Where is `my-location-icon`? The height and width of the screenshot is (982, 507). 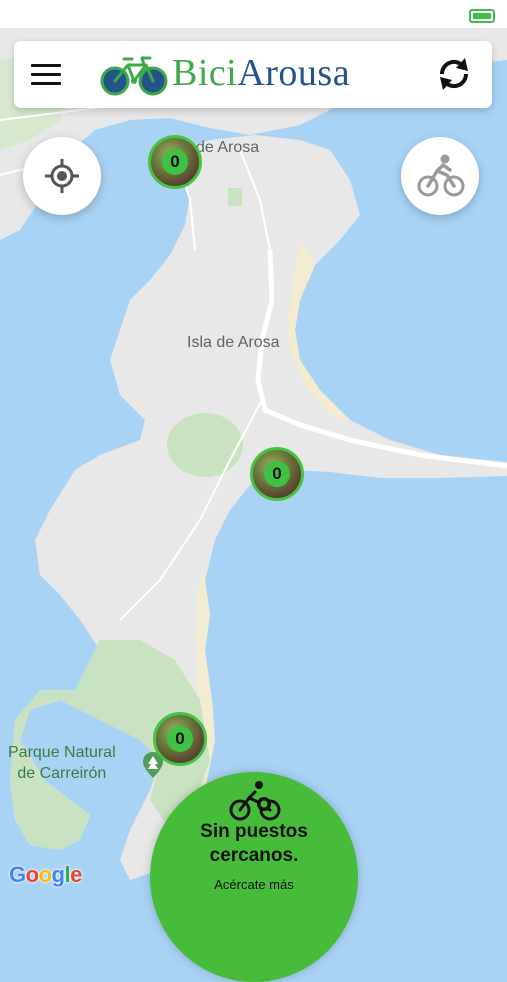
my-location-icon is located at coordinates (62, 176).